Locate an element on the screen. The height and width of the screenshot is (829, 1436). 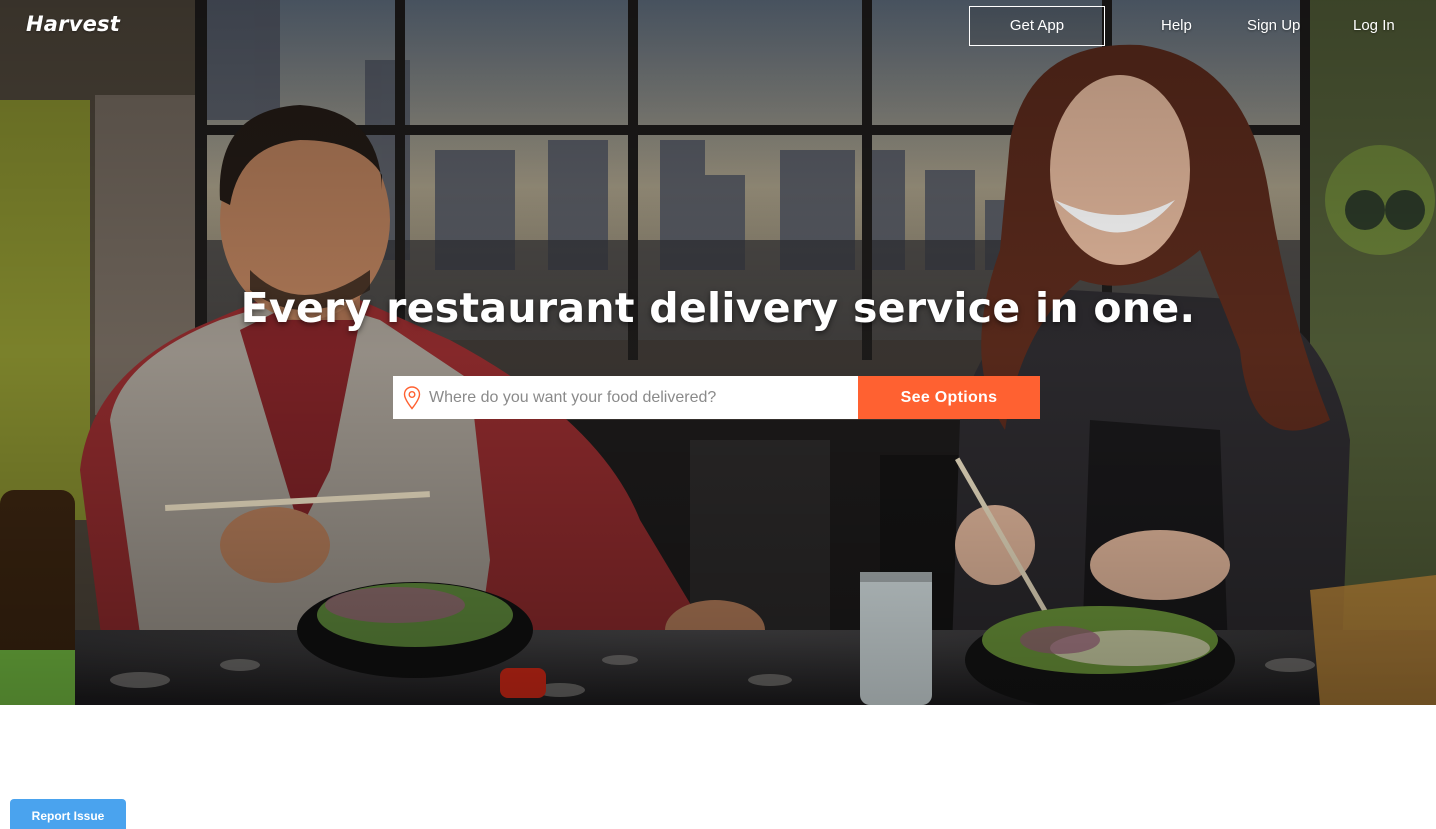
get-app-button: Get App is located at coordinates (1037, 26).